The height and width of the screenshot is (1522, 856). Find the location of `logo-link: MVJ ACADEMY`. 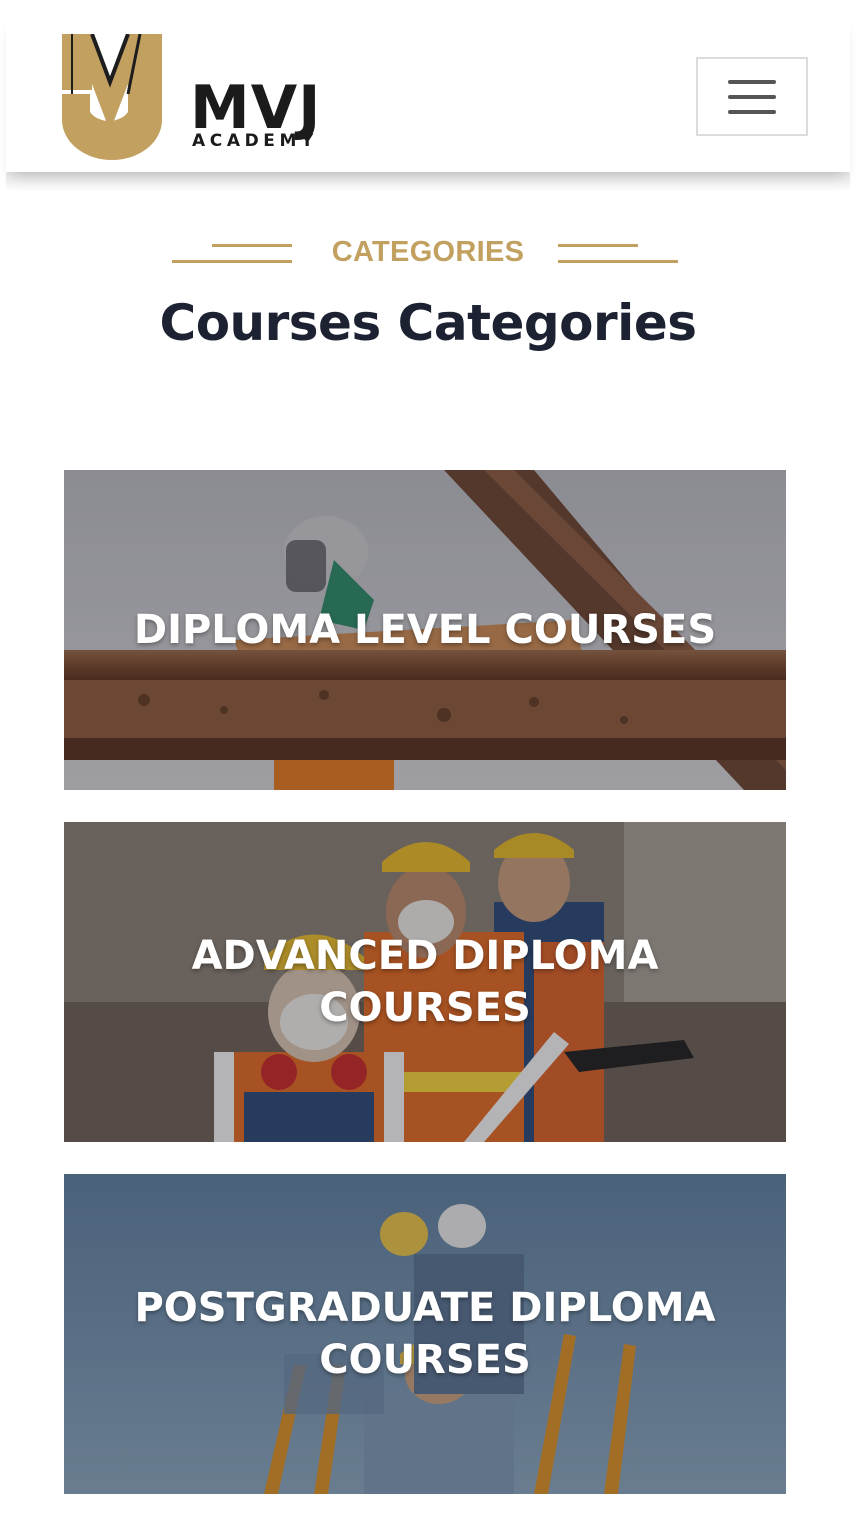

logo-link: MVJ ACADEMY is located at coordinates (207, 96).